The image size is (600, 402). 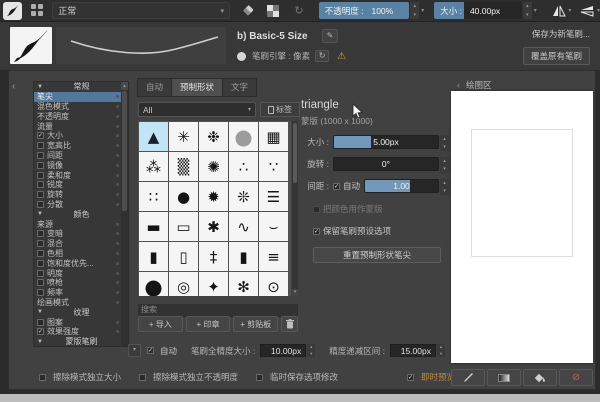 What do you see at coordinates (295, 292) in the screenshot?
I see `scroll-down-icon: ▾` at bounding box center [295, 292].